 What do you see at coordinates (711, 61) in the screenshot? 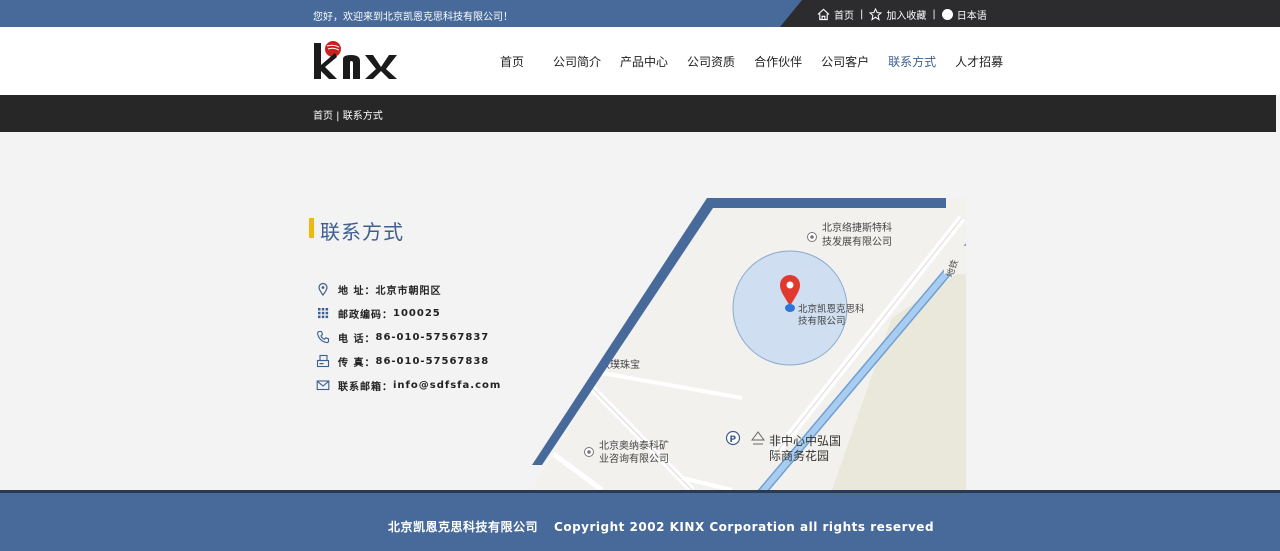
I see `nav-qualifications: 公司资质` at bounding box center [711, 61].